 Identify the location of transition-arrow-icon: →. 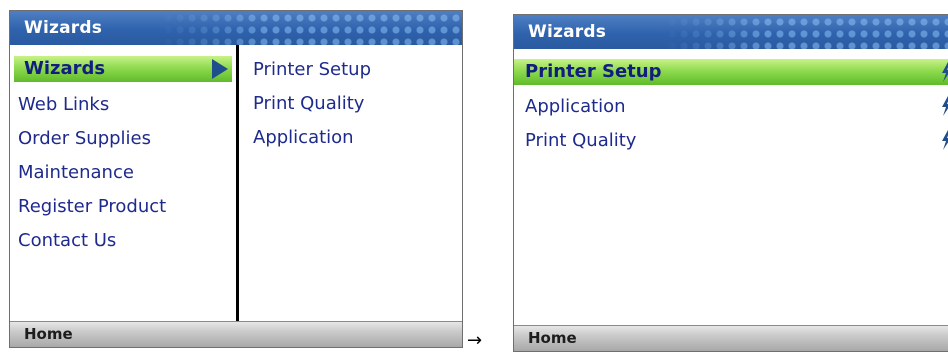
(475, 340).